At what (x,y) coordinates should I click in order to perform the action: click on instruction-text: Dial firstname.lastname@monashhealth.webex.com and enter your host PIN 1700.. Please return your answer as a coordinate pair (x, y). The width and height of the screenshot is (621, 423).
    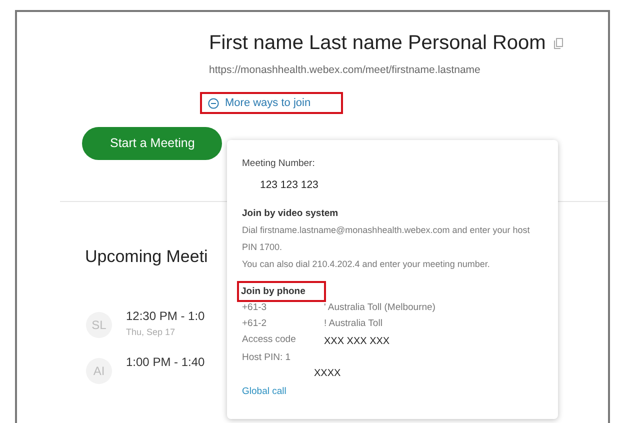
    Looking at the image, I should click on (386, 239).